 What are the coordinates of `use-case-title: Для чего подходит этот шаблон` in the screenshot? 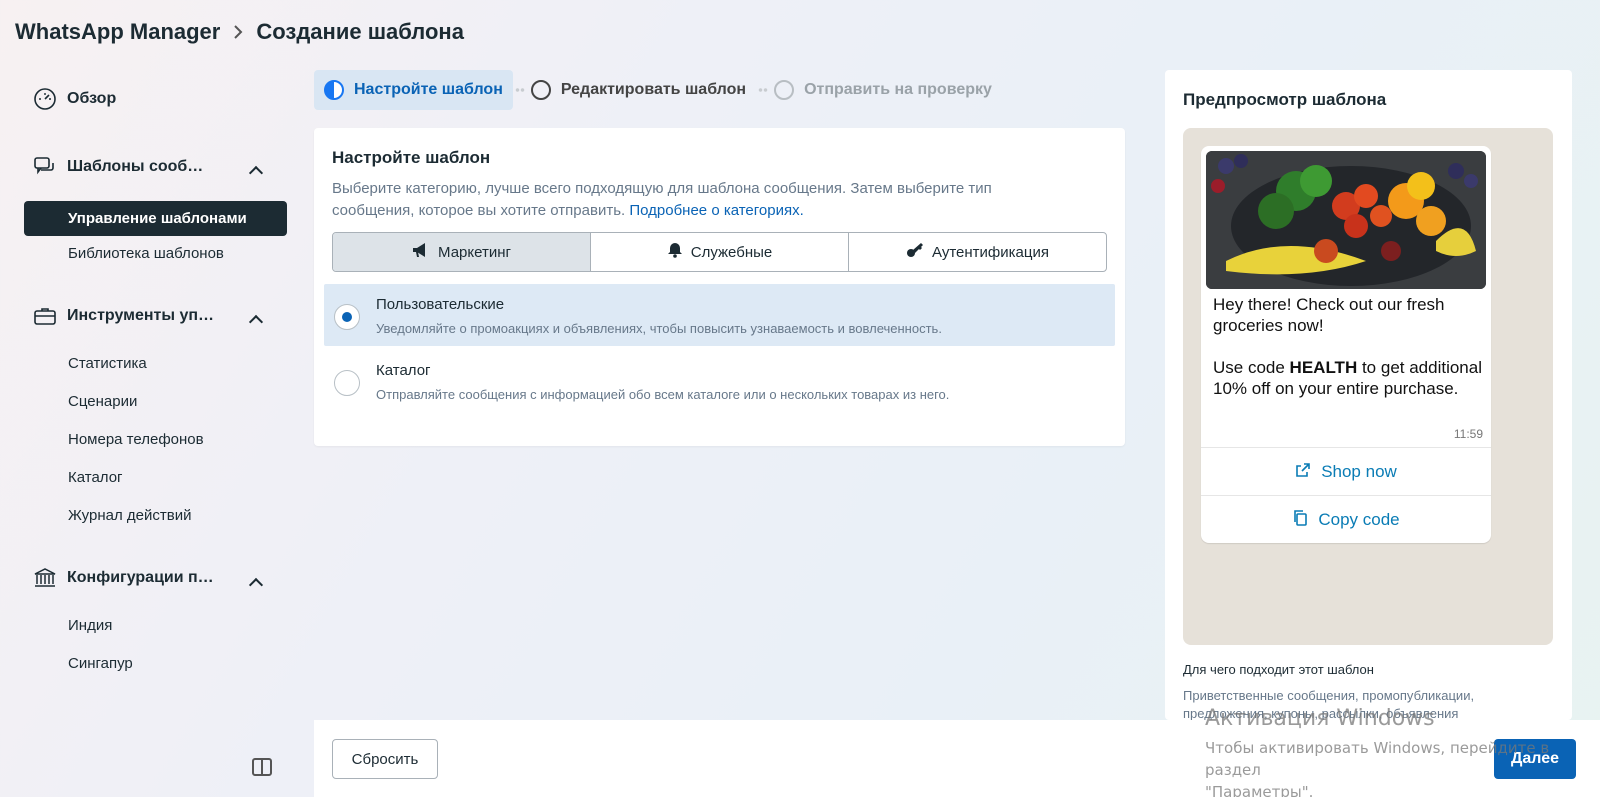 It's located at (1278, 669).